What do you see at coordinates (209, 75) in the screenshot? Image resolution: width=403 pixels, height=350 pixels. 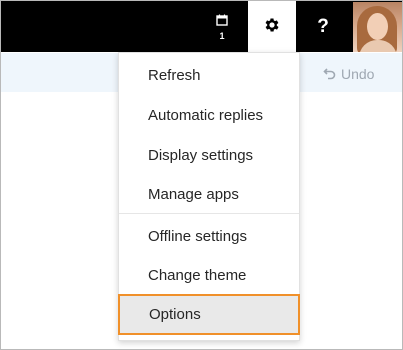 I see `menu-item-refresh: Refresh` at bounding box center [209, 75].